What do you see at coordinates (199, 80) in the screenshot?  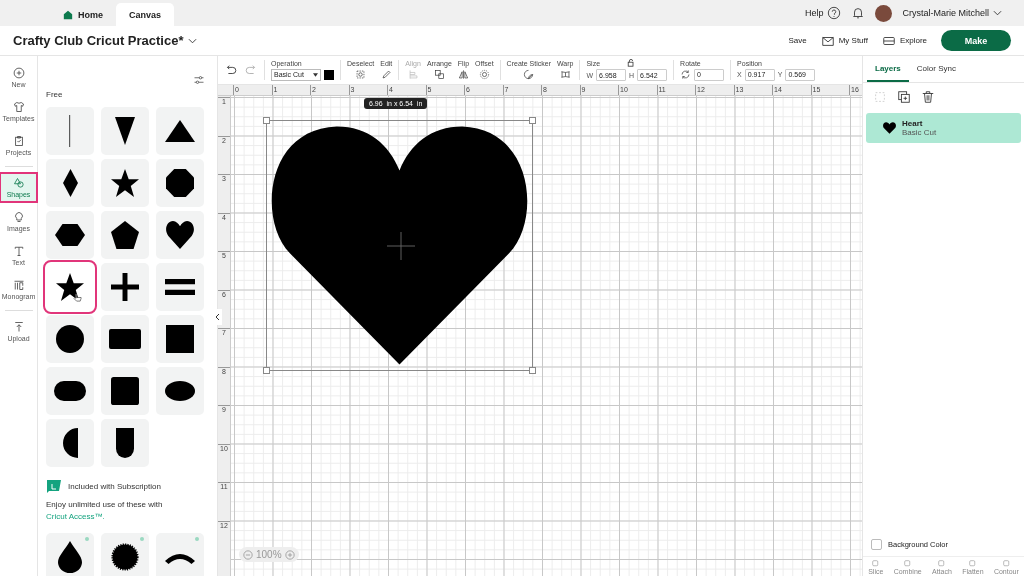 I see `filter-icon` at bounding box center [199, 80].